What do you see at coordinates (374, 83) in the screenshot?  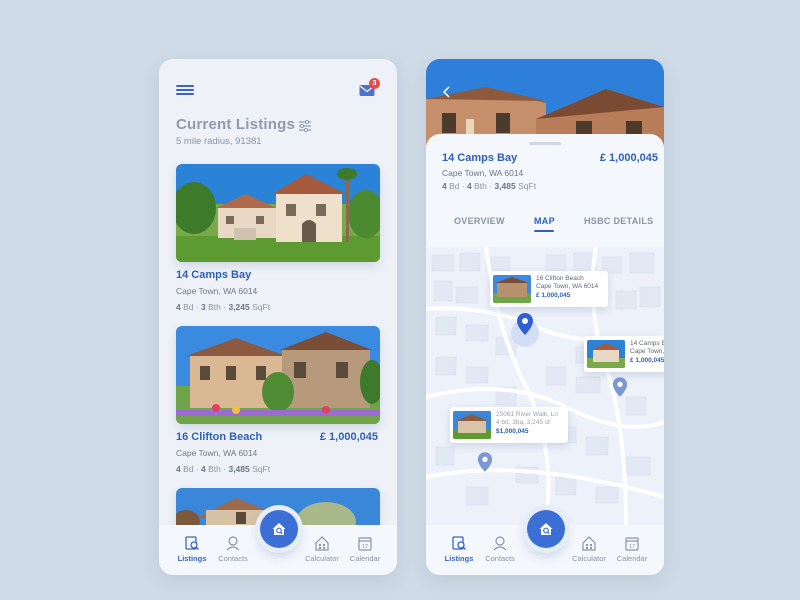 I see `notification-badge: 3` at bounding box center [374, 83].